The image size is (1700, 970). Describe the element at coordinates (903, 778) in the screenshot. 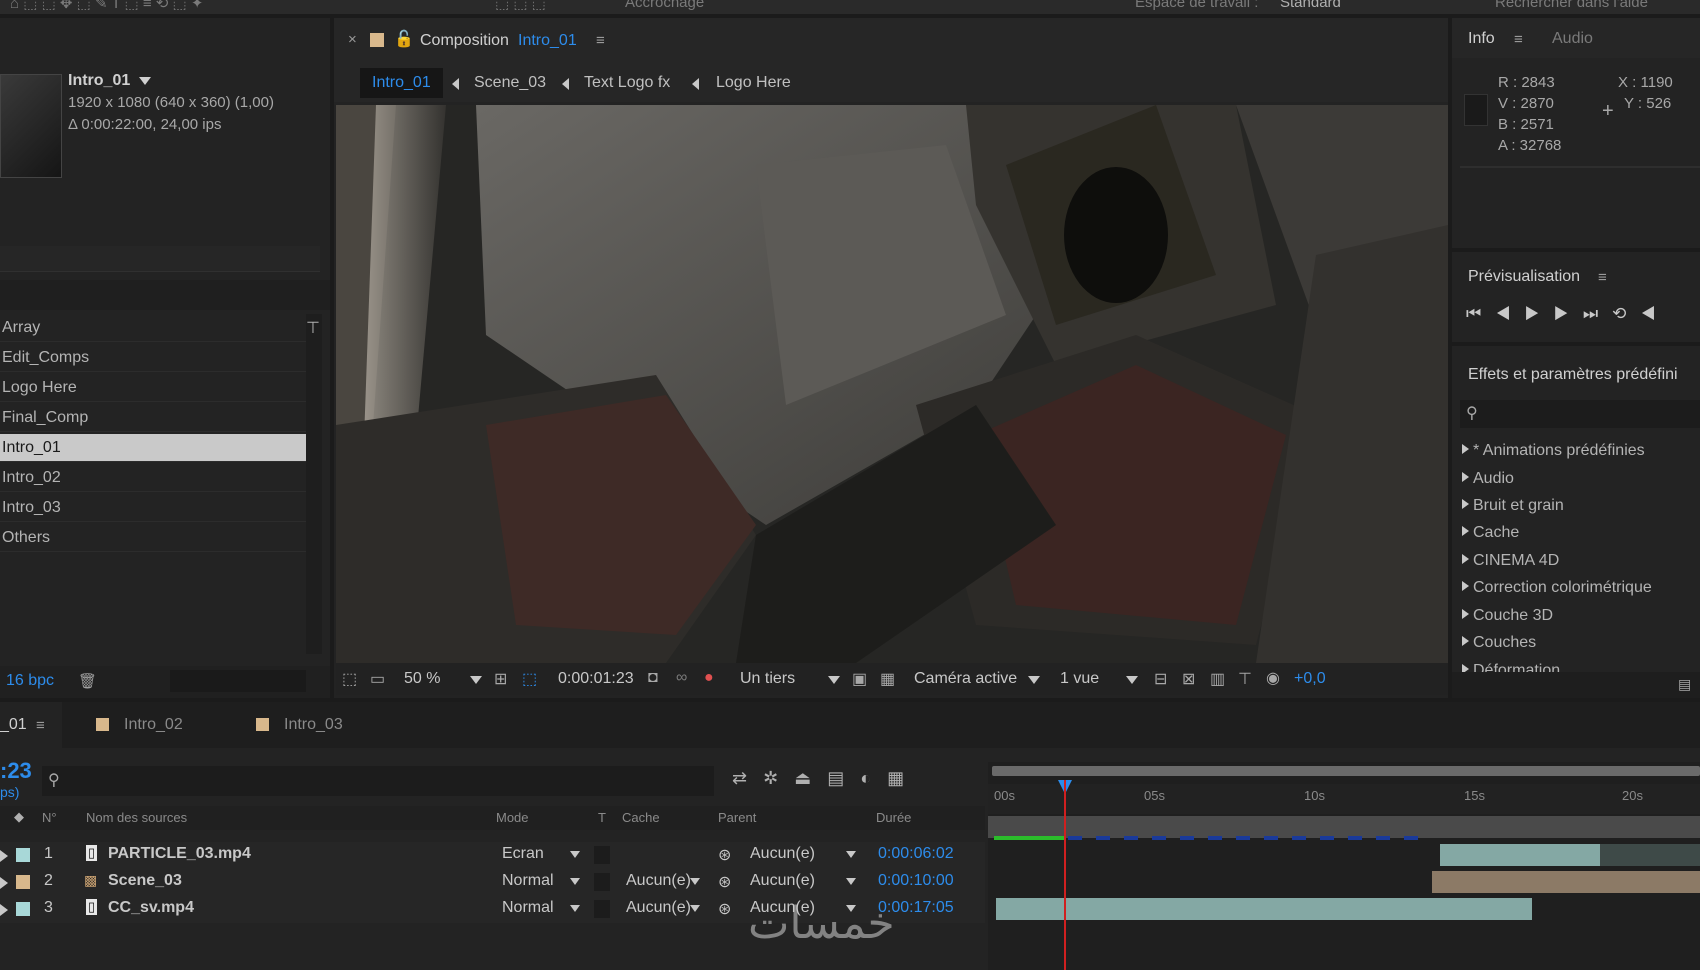

I see `graph-editor-icon: ▦` at that location.